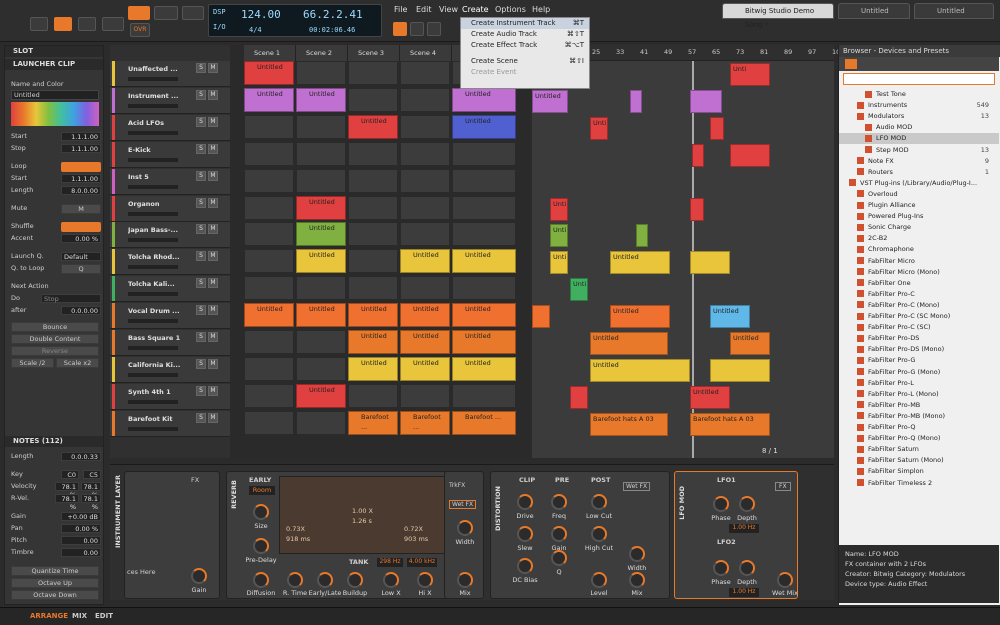 Image resolution: width=1000 pixels, height=625 pixels. What do you see at coordinates (919, 105) in the screenshot?
I see `browser-item: Instruments 549` at bounding box center [919, 105].